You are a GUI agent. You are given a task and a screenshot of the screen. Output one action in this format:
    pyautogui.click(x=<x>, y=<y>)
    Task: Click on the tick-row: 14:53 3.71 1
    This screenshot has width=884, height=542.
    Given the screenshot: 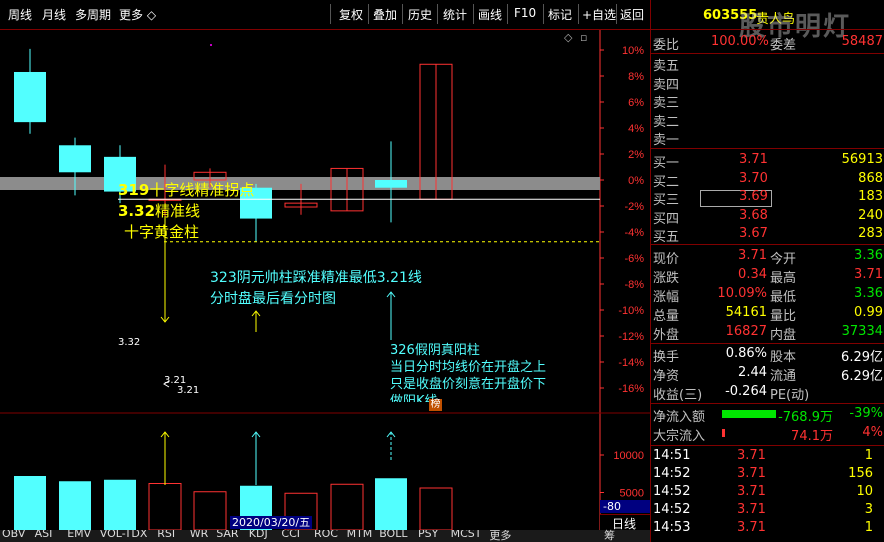 What is the action you would take?
    pyautogui.click(x=767, y=529)
    